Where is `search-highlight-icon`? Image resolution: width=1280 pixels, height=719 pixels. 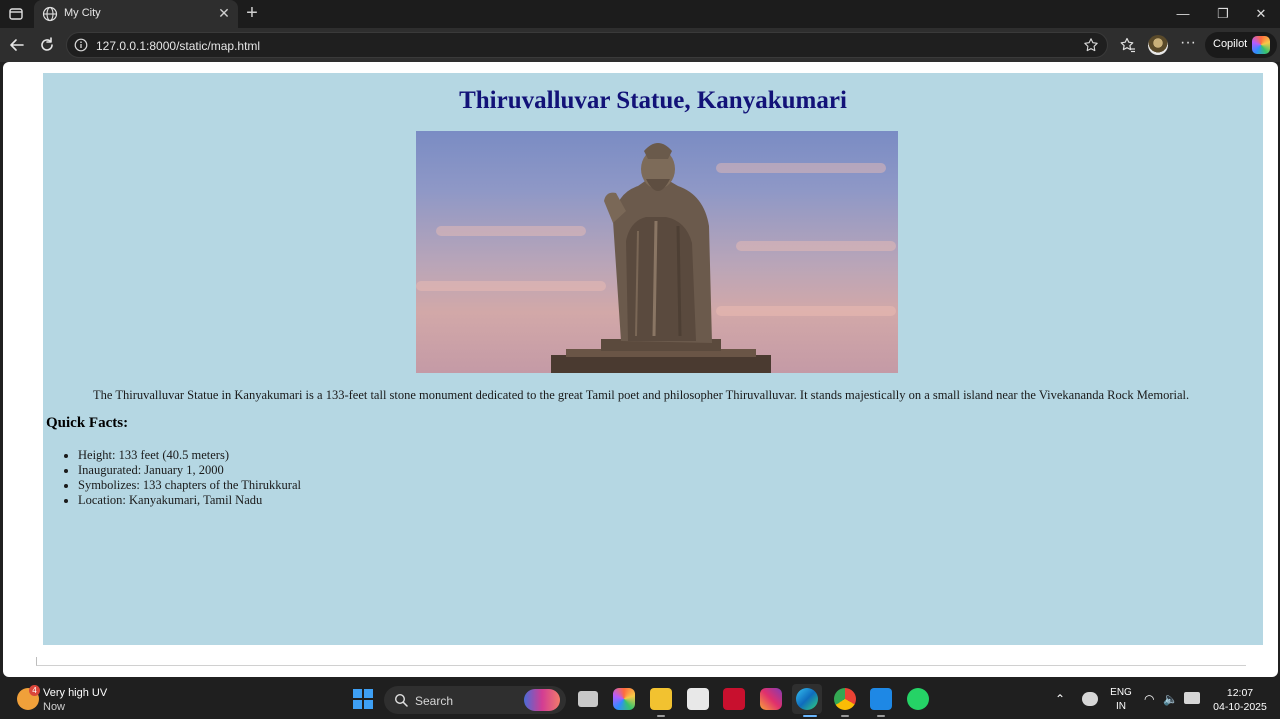 search-highlight-icon is located at coordinates (542, 700).